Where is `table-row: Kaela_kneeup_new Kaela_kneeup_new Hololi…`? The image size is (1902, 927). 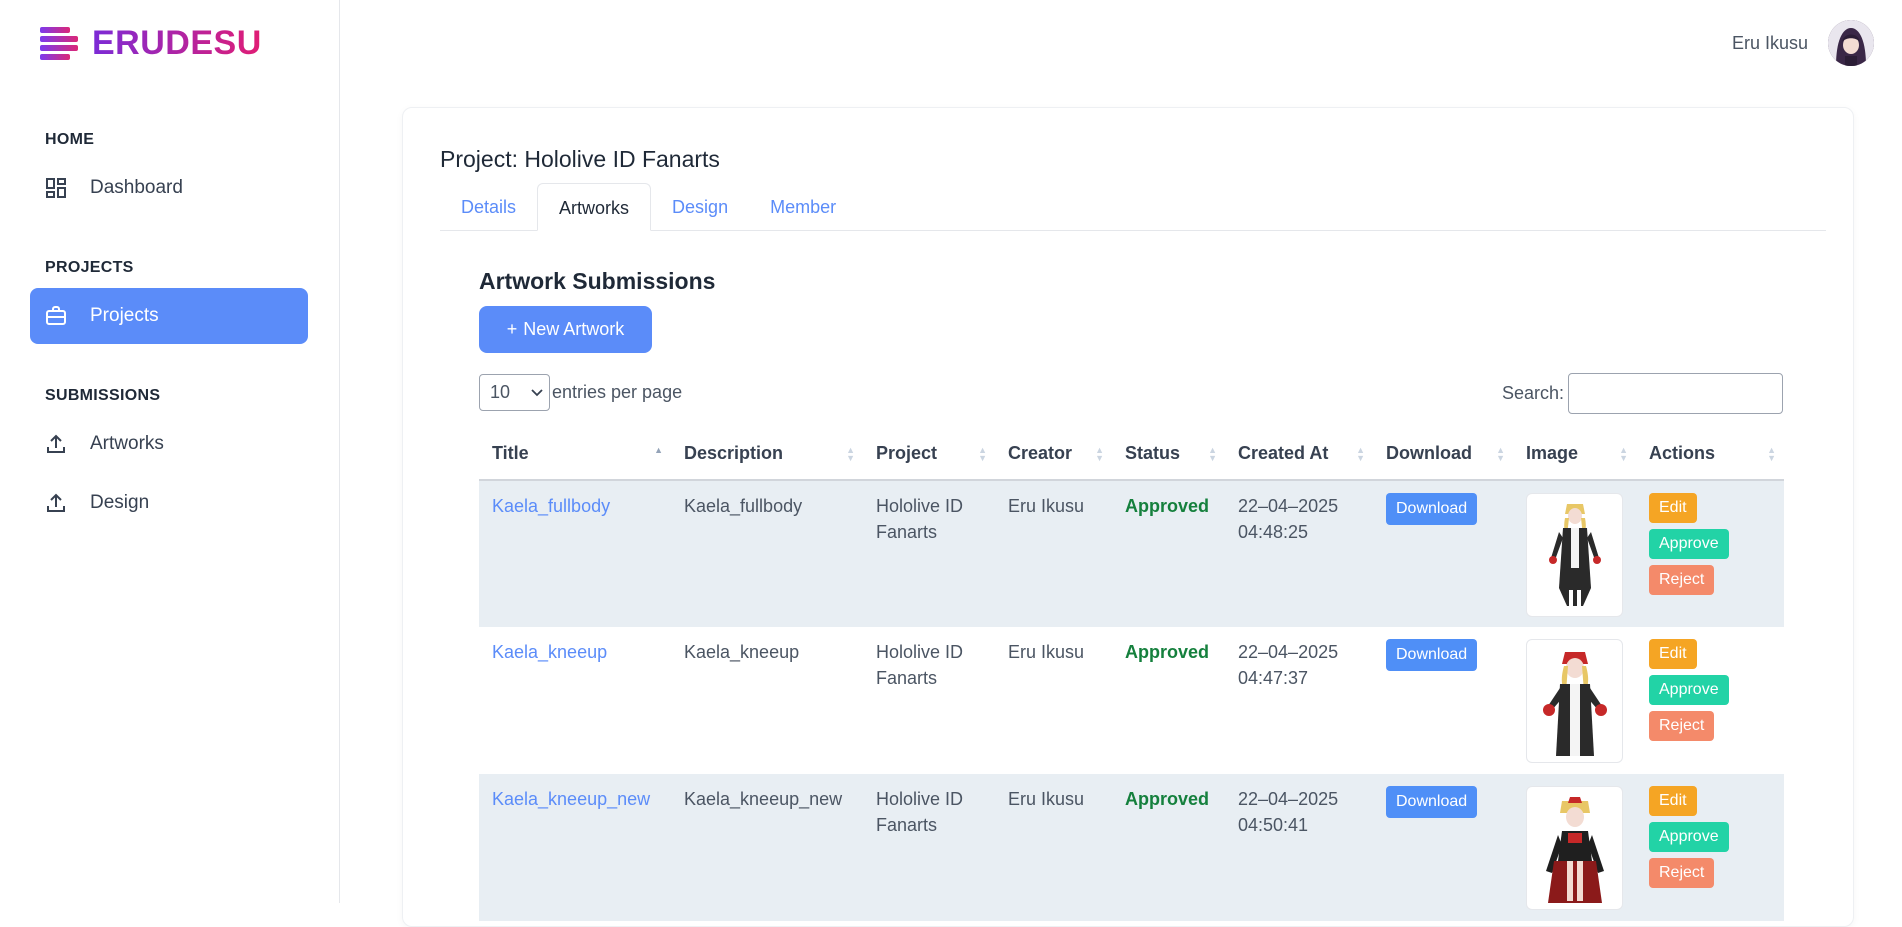
table-row: Kaela_kneeup_new Kaela_kneeup_new Hololi… is located at coordinates (1131, 847).